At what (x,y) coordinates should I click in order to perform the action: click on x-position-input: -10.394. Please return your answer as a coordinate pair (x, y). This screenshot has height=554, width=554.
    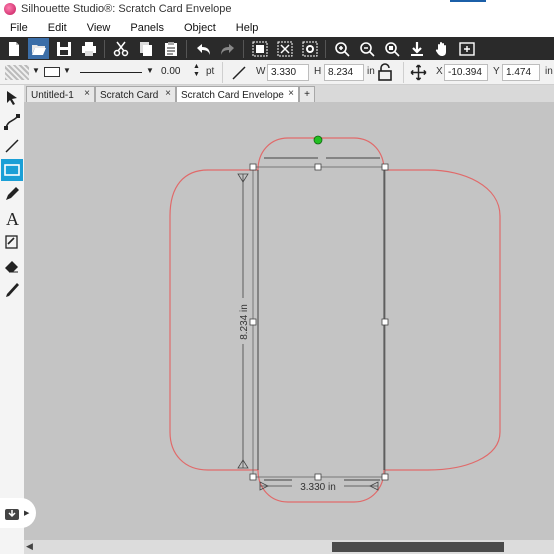
    Looking at the image, I should click on (466, 72).